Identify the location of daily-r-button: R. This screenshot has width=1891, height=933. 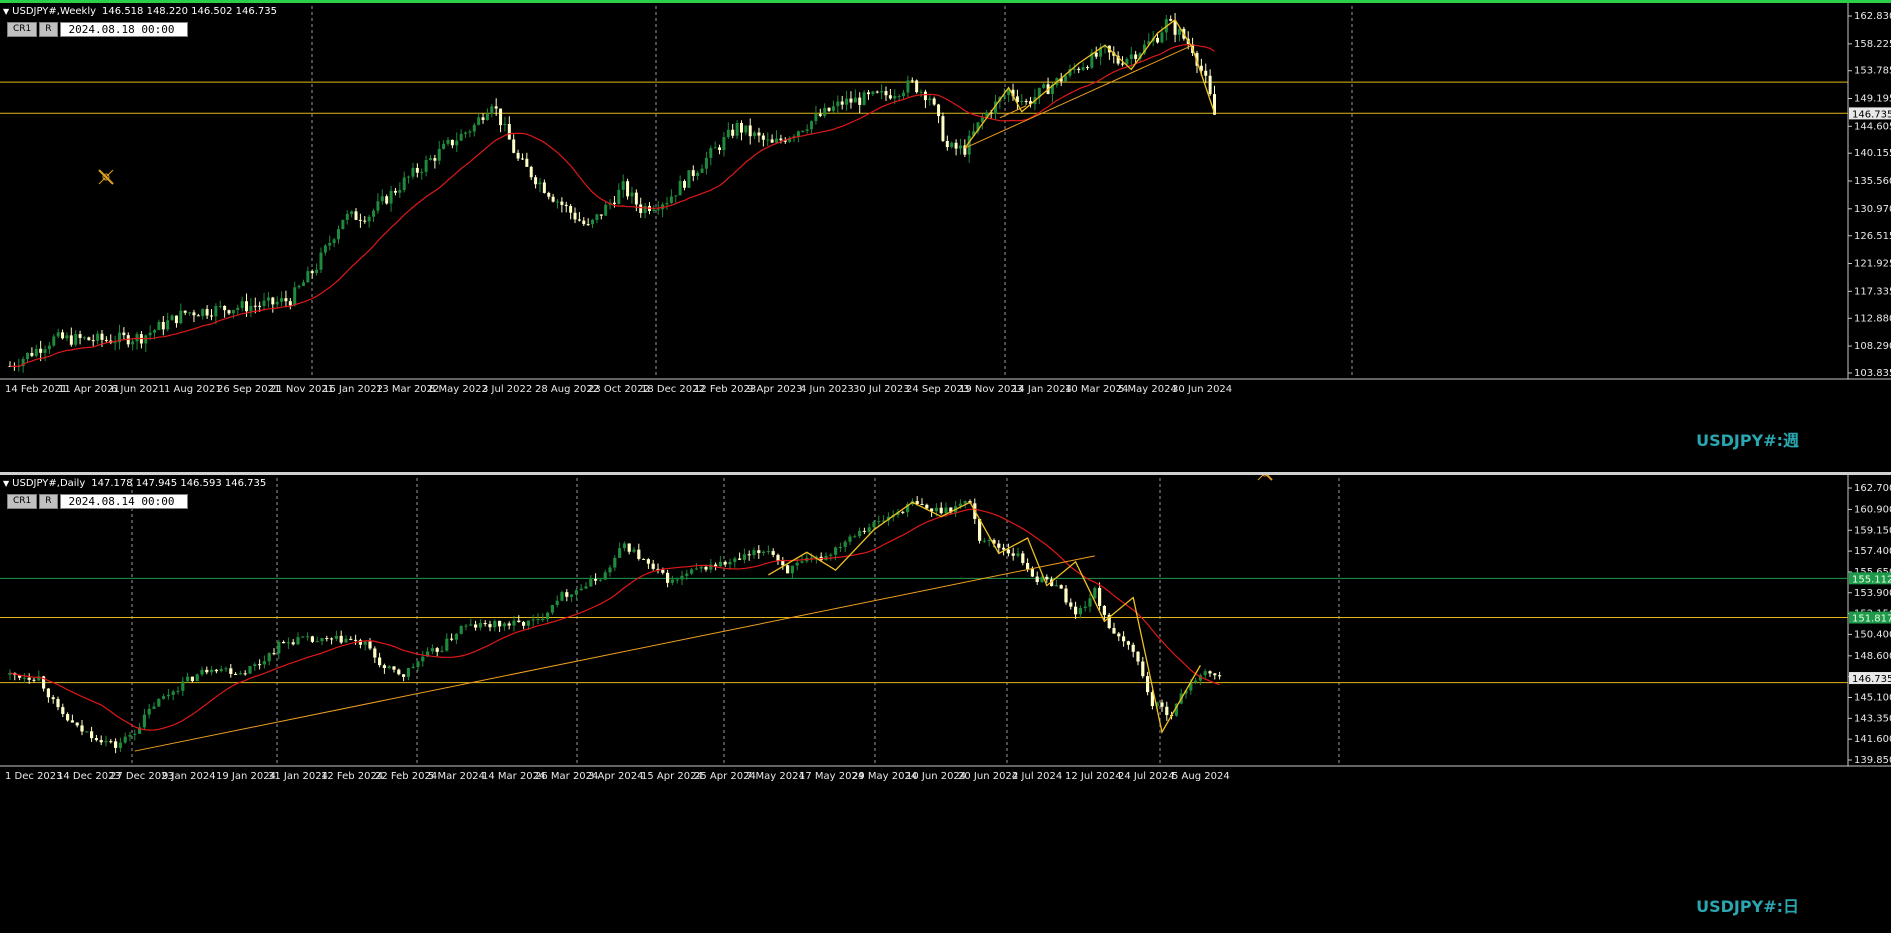
(48, 501).